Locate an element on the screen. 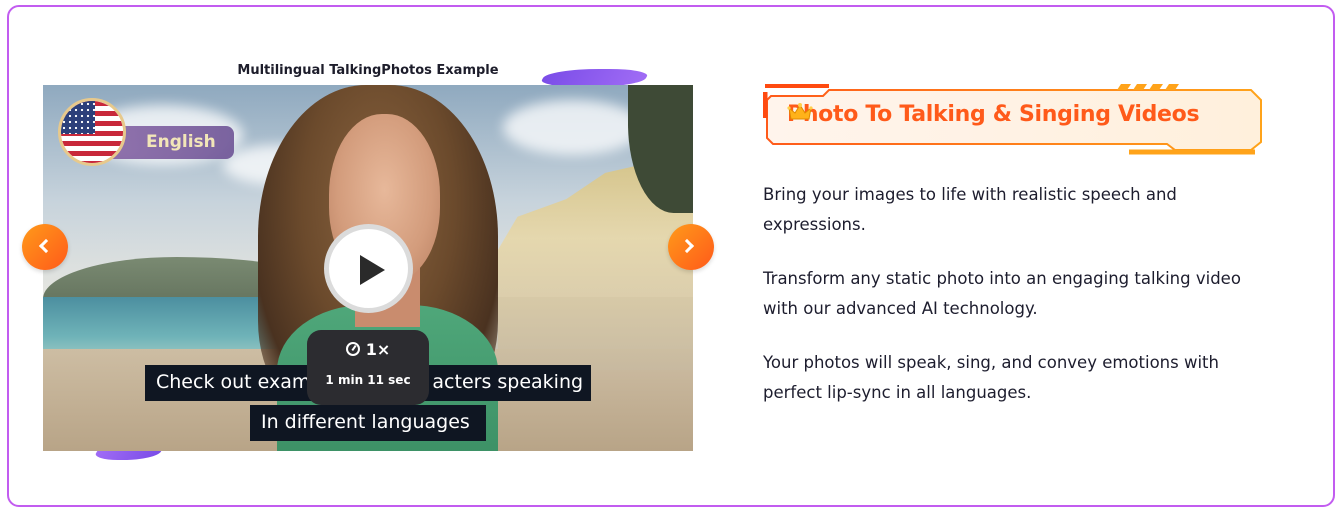 This screenshot has width=1342, height=513. feature-headline-badge: Photo To Talking & Singing Videos is located at coordinates (1013, 119).